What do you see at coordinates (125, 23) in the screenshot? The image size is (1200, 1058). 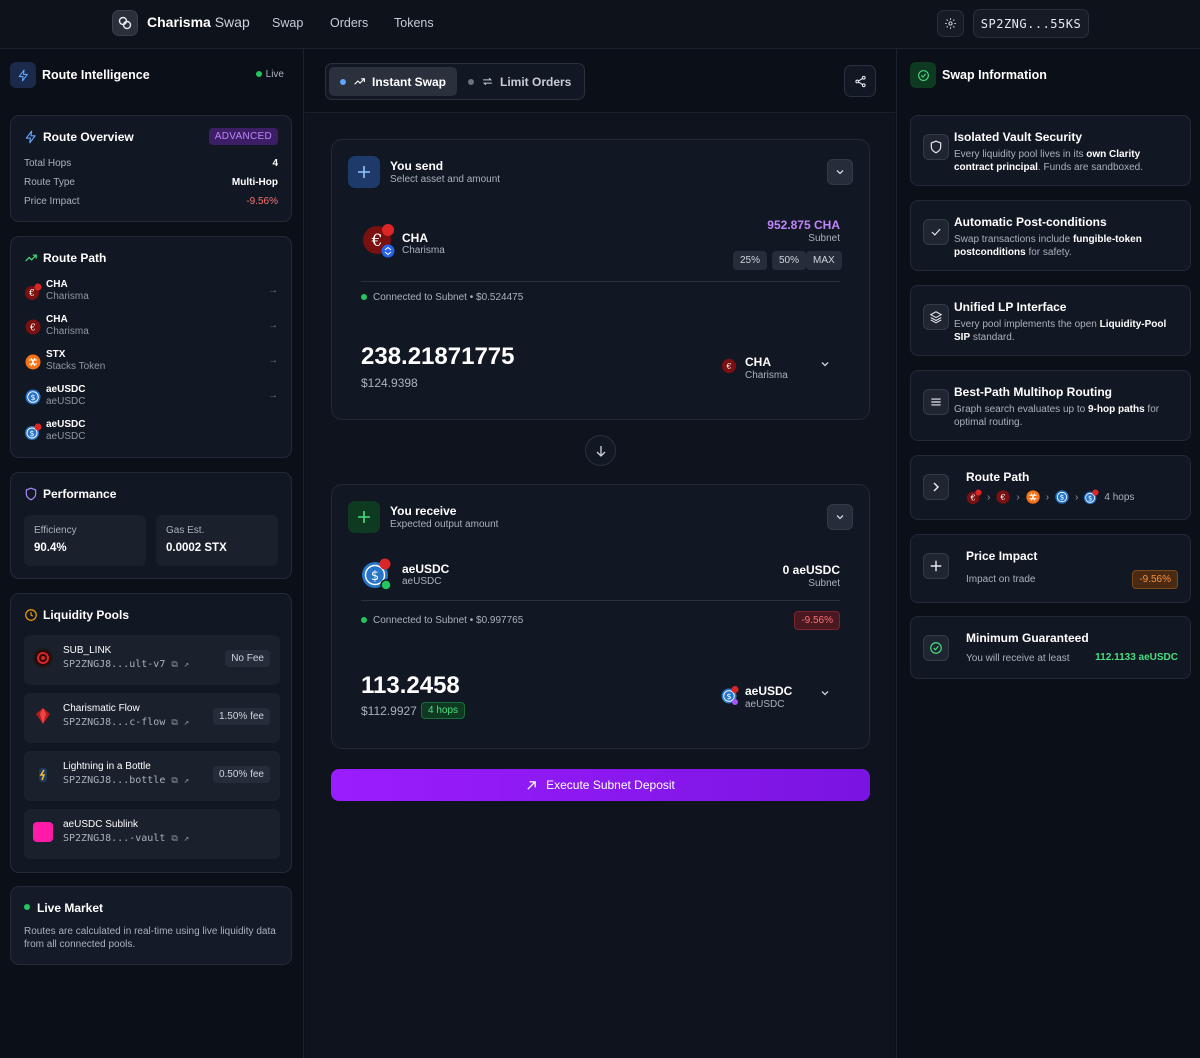 I see `brand-logo-icon` at bounding box center [125, 23].